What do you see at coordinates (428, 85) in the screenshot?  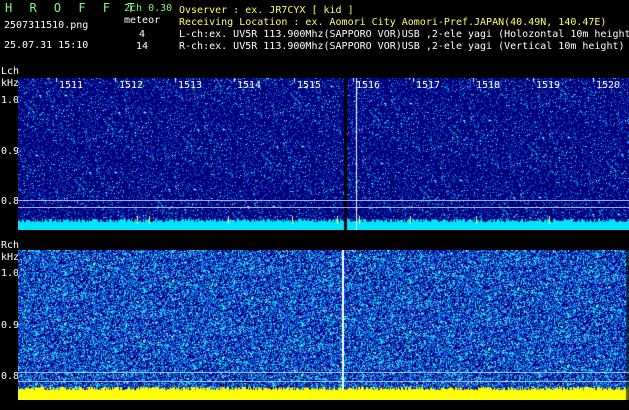 I see `time-mark-1517: 1517` at bounding box center [428, 85].